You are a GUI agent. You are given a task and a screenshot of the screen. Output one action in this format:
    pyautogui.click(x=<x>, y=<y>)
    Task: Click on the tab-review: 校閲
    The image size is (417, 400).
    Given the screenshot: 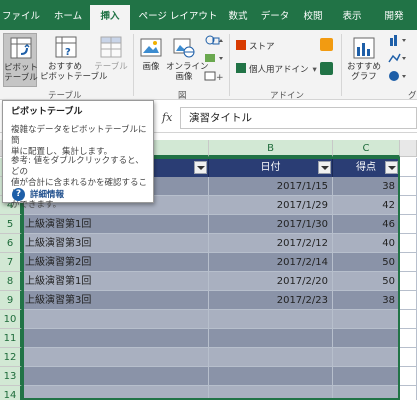 What is the action you would take?
    pyautogui.click(x=313, y=18)
    